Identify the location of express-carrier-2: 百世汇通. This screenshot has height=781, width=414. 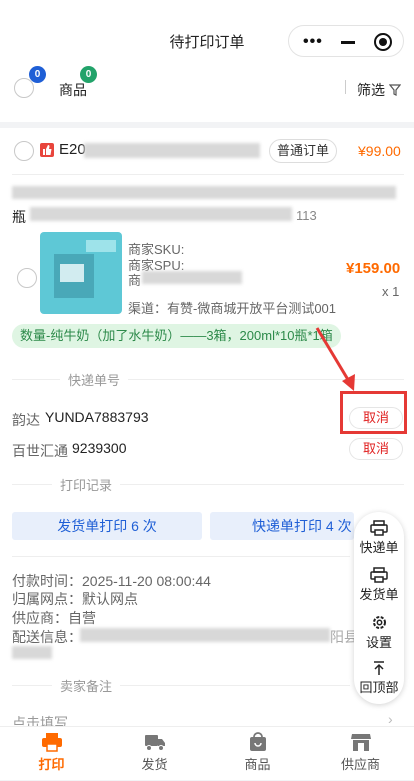
(40, 451).